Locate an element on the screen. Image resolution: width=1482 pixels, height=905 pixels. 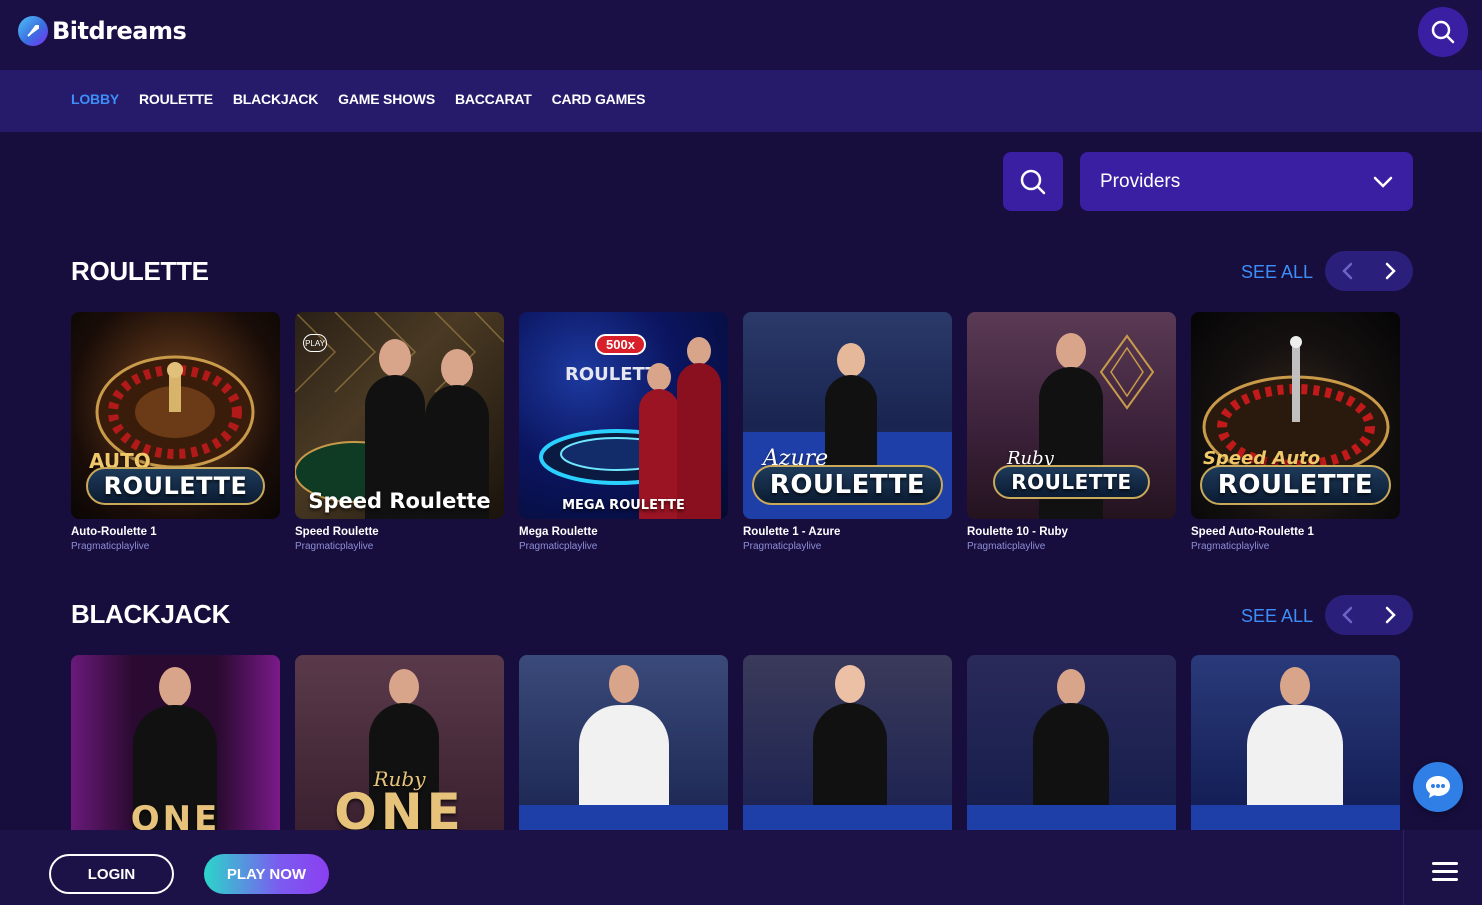
game-name: Auto-Roulette 1 is located at coordinates (175, 532).